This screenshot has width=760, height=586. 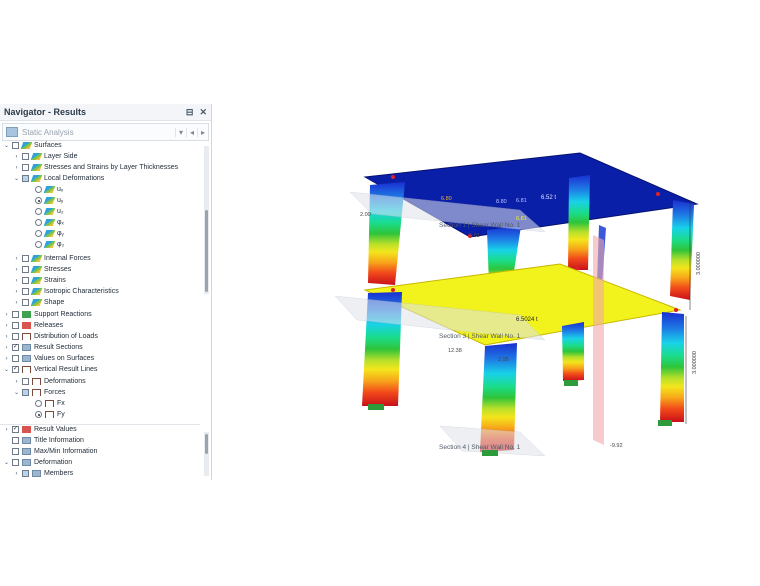 I want to click on tree-item-fx: Fx, so click(x=49, y=403).